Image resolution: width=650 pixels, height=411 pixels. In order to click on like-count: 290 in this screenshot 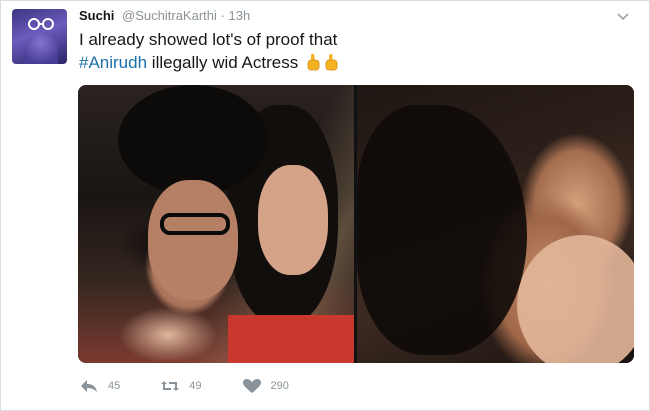, I will do `click(279, 386)`.